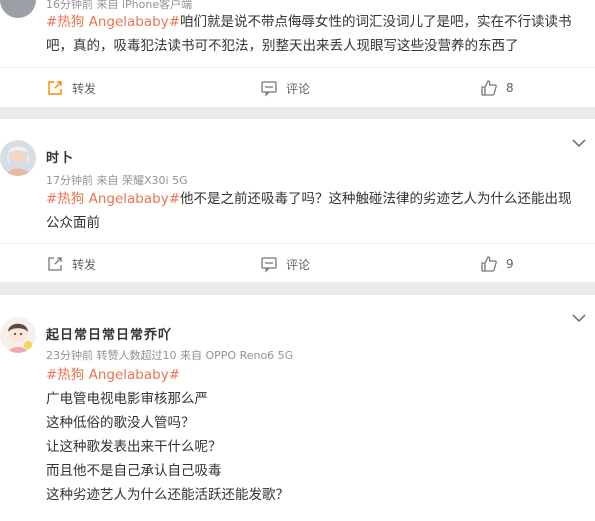  What do you see at coordinates (170, 355) in the screenshot?
I see `post-meta: 23分钟前 转赞人数超过10 来自 OPPO Reno6 5G` at bounding box center [170, 355].